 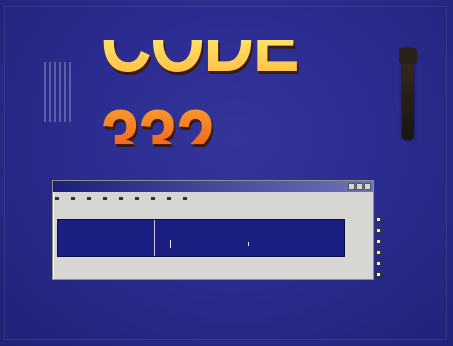 What do you see at coordinates (367, 186) in the screenshot?
I see `close-button` at bounding box center [367, 186].